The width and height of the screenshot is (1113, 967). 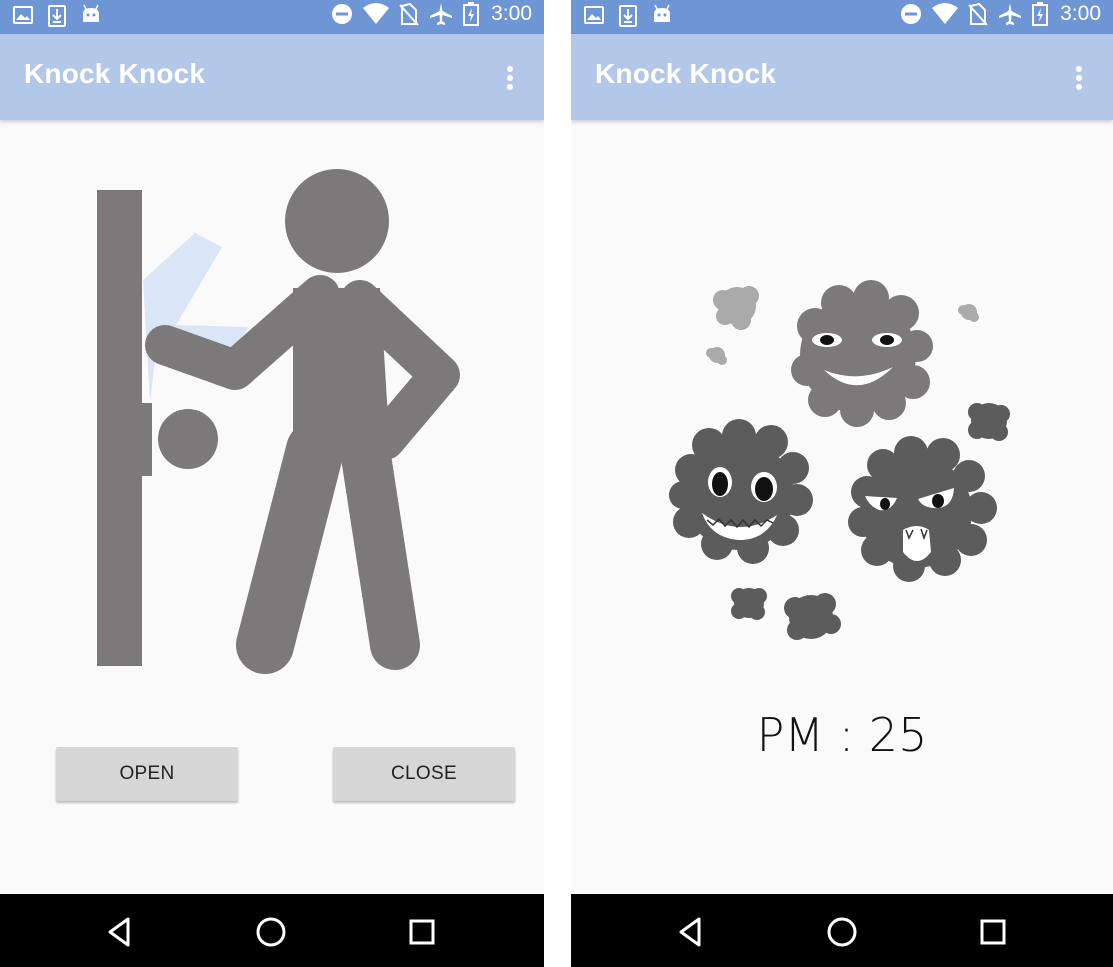 What do you see at coordinates (119, 428) in the screenshot?
I see `door-icon` at bounding box center [119, 428].